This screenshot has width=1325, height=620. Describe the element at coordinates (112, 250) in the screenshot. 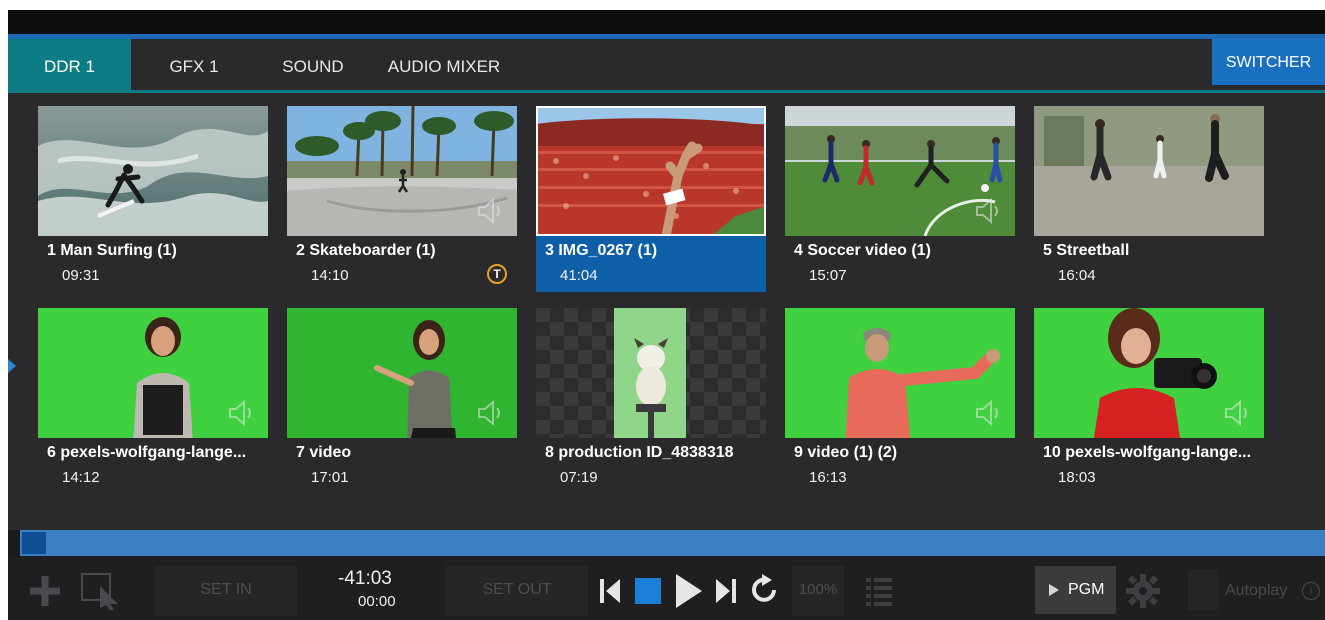

I see `clip-title: 1 Man Surfing (1)` at that location.